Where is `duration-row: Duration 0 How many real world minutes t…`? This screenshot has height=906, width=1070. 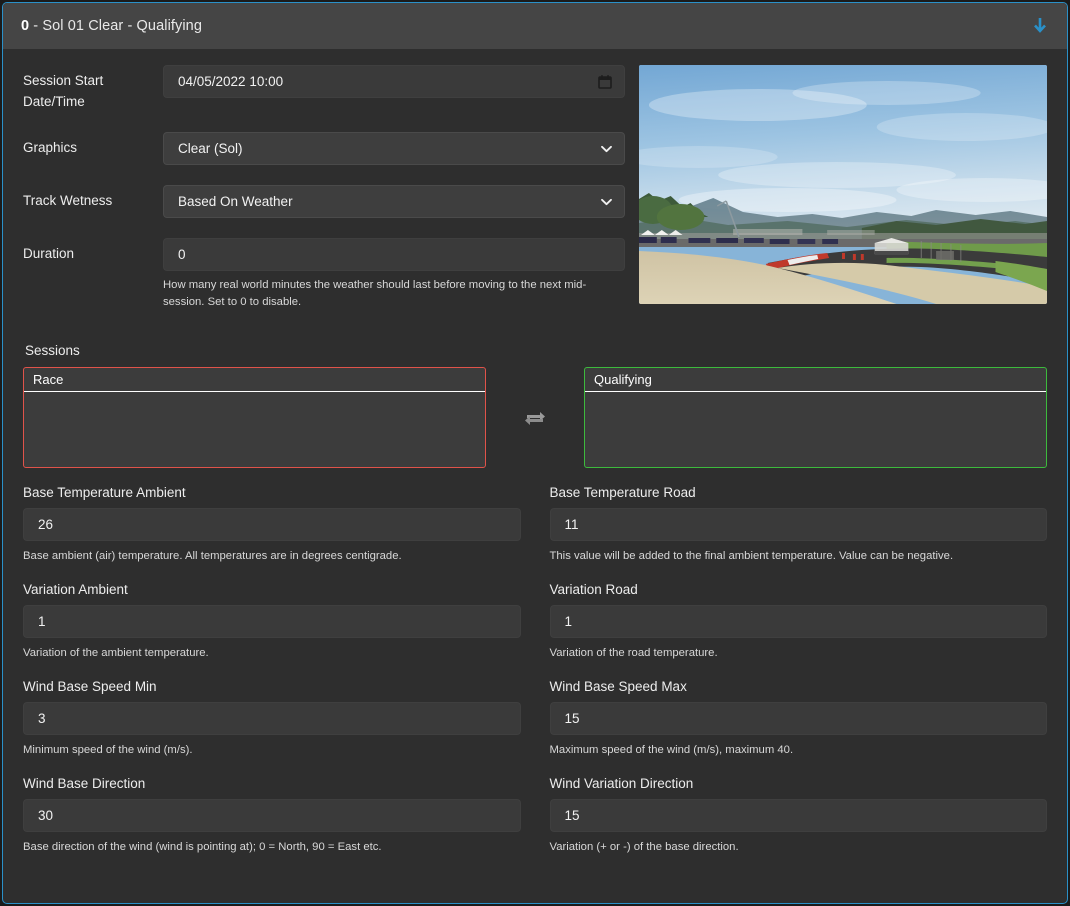 duration-row: Duration 0 How many real world minutes t… is located at coordinates (324, 274).